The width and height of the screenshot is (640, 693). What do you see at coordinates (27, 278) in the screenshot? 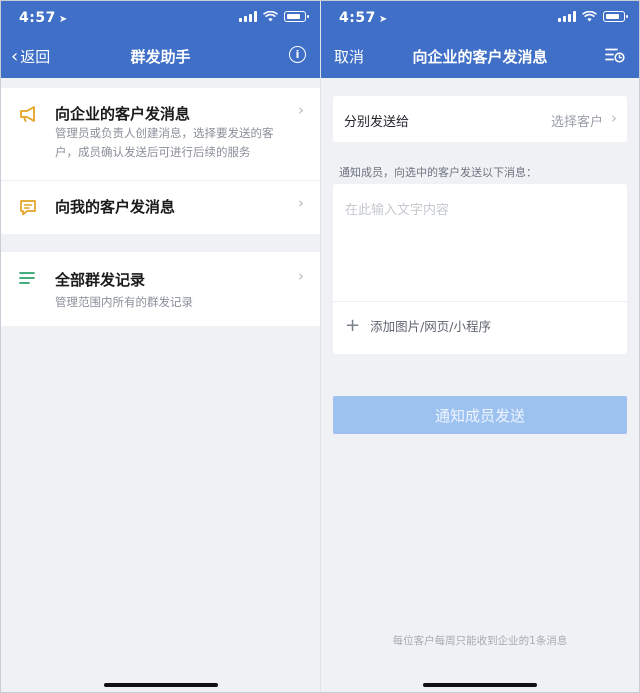
I see `list-icon` at bounding box center [27, 278].